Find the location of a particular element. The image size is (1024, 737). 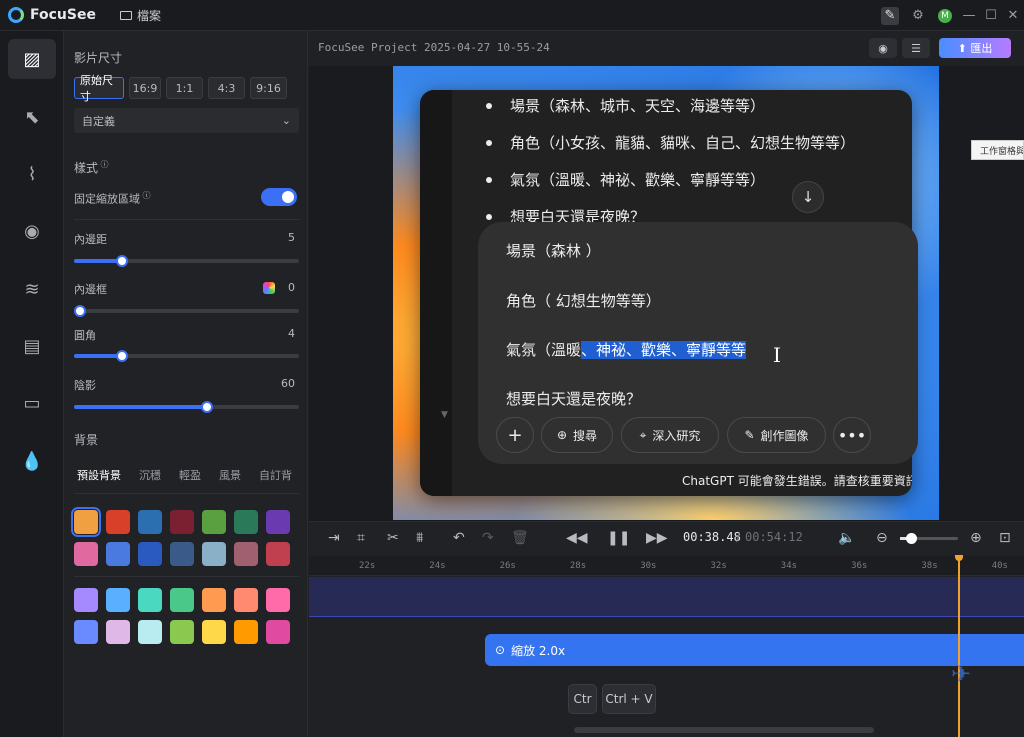

close-icon: ✕ is located at coordinates (1013, 15).